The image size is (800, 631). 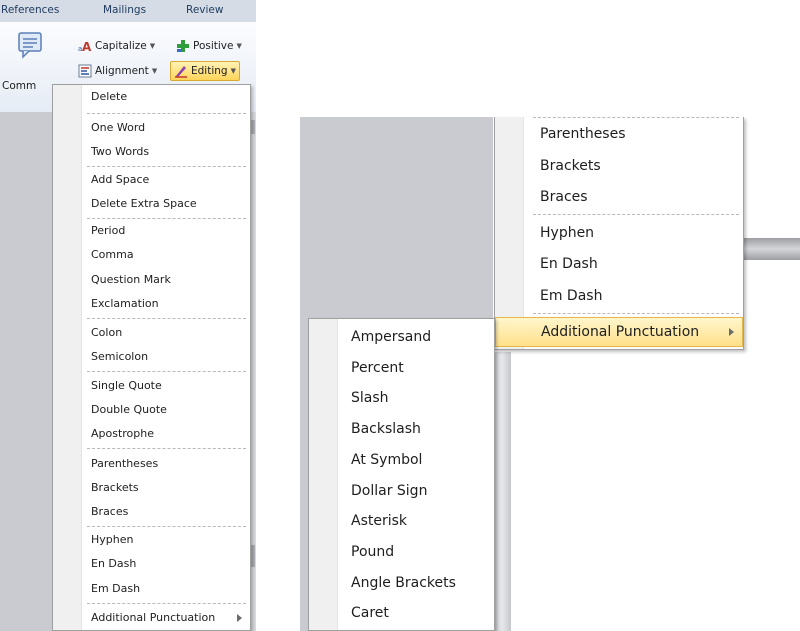 What do you see at coordinates (151, 410) in the screenshot?
I see `menu-item-double-quote: Double Quote` at bounding box center [151, 410].